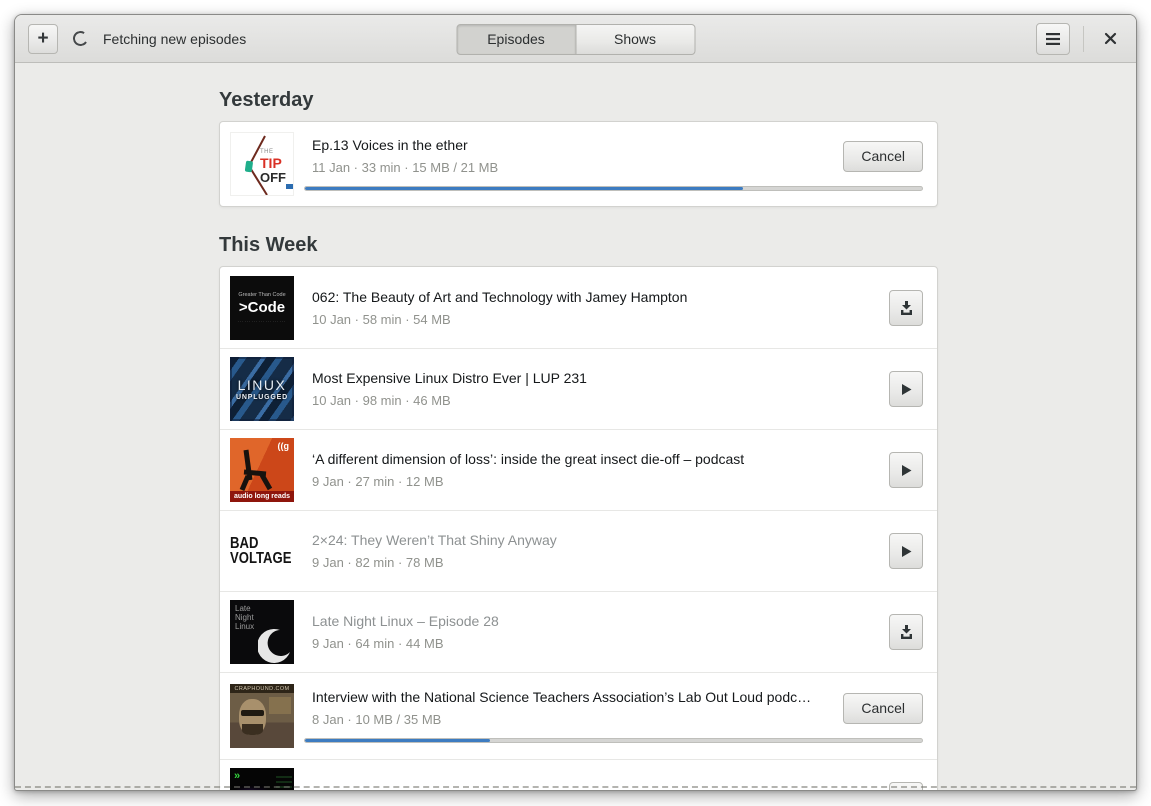 The width and height of the screenshot is (1151, 806). Describe the element at coordinates (237, 776) in the screenshot. I see `logo-mark: »` at that location.